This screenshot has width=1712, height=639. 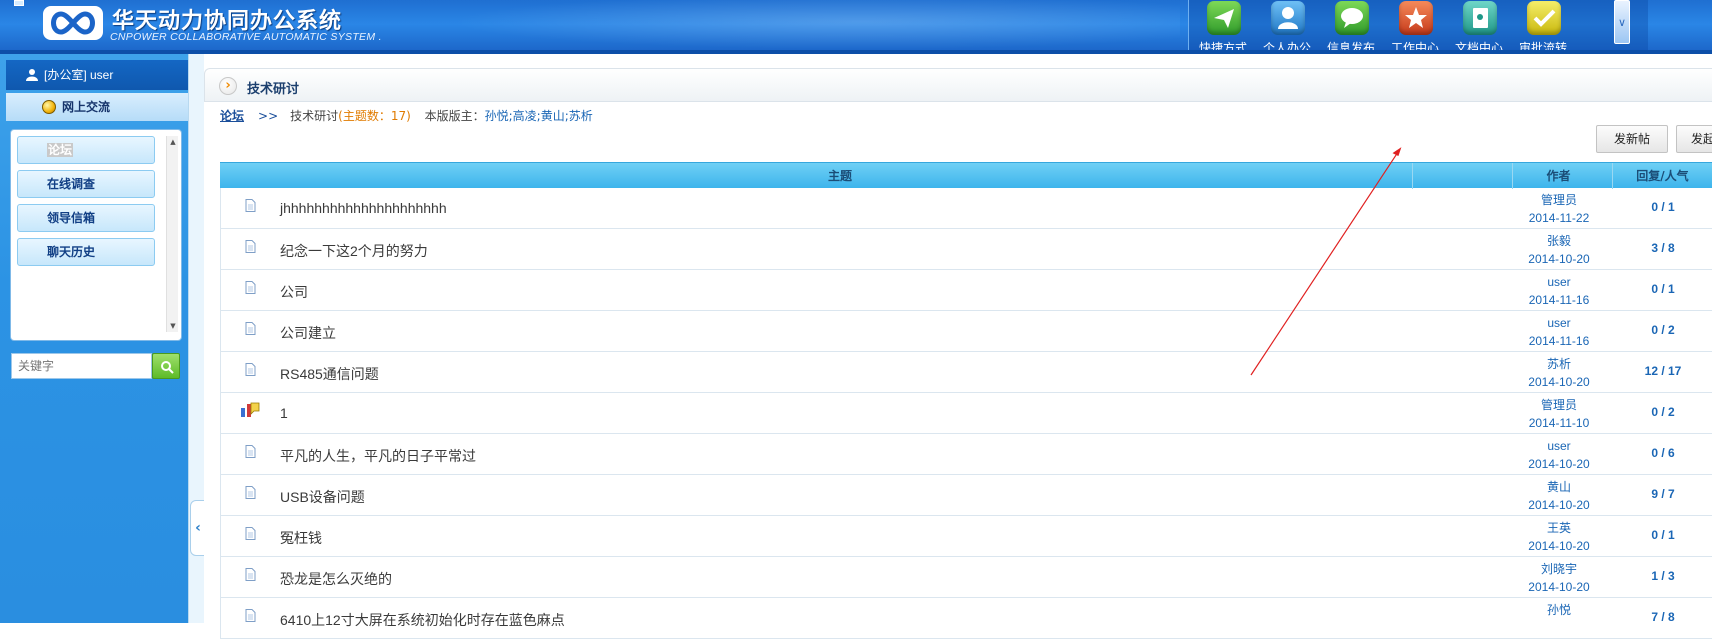 What do you see at coordinates (1559, 487) in the screenshot?
I see `author-name-link: 黄山` at bounding box center [1559, 487].